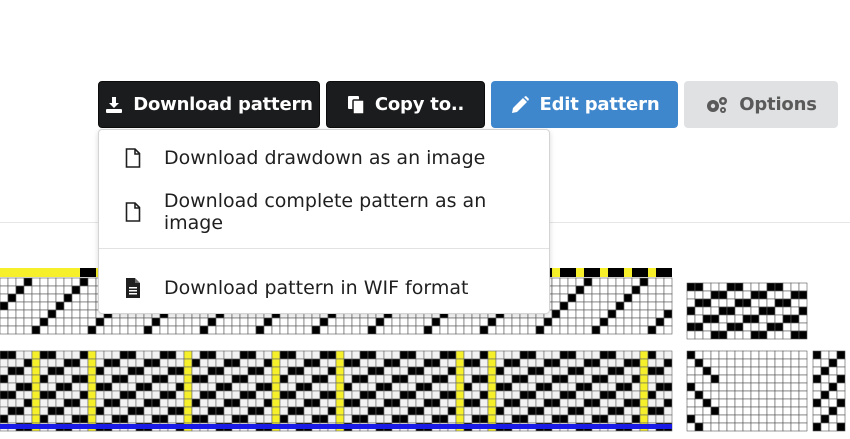  I want to click on download-wif-format-item: Download pattern in WIF format, so click(324, 288).